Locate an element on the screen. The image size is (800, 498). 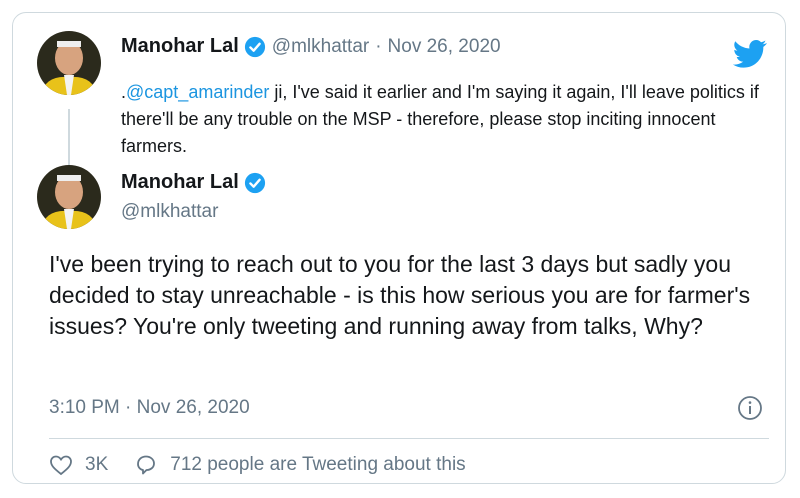
tweet-timestamp: 3:10 PM · Nov 26, 2020 is located at coordinates (149, 408).